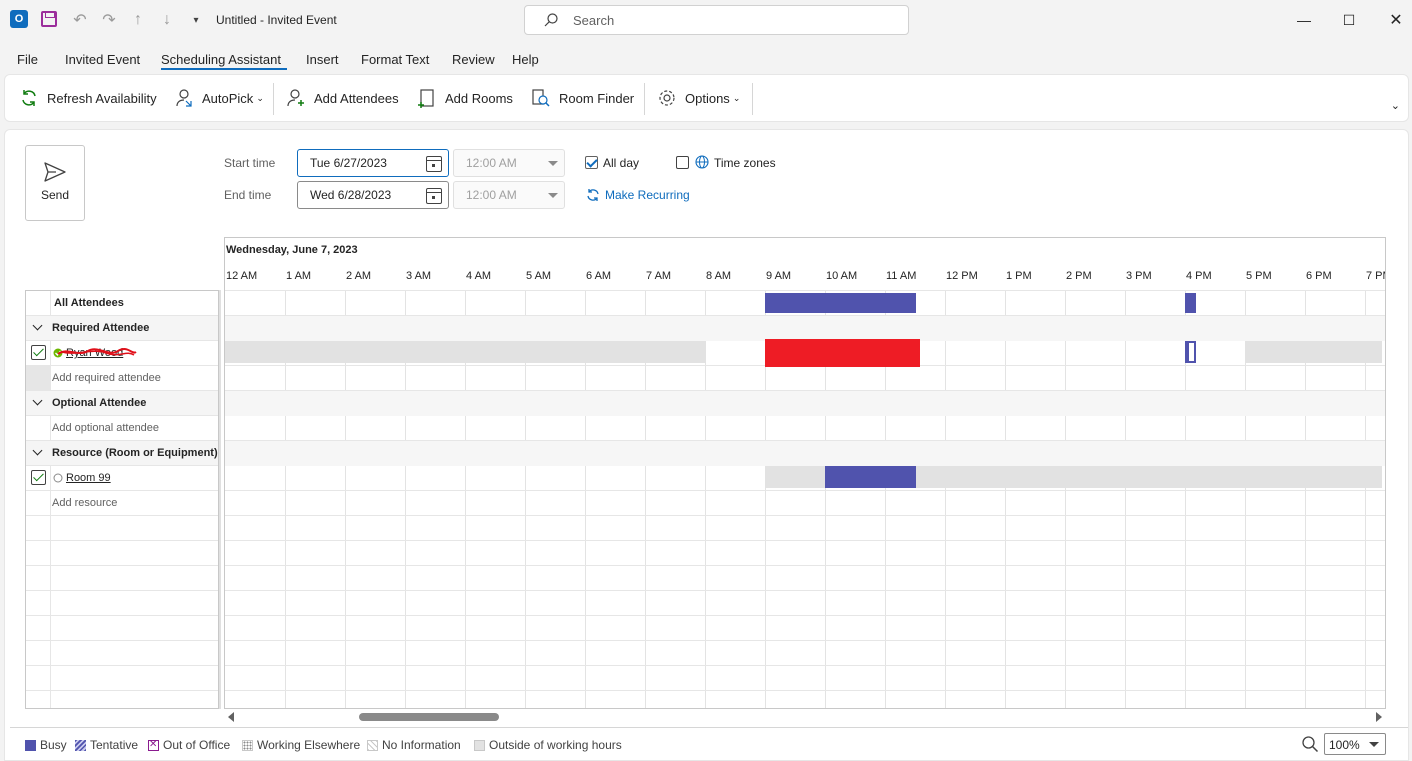  Describe the element at coordinates (548, 745) in the screenshot. I see `legend-outside: Outside of working hours` at that location.